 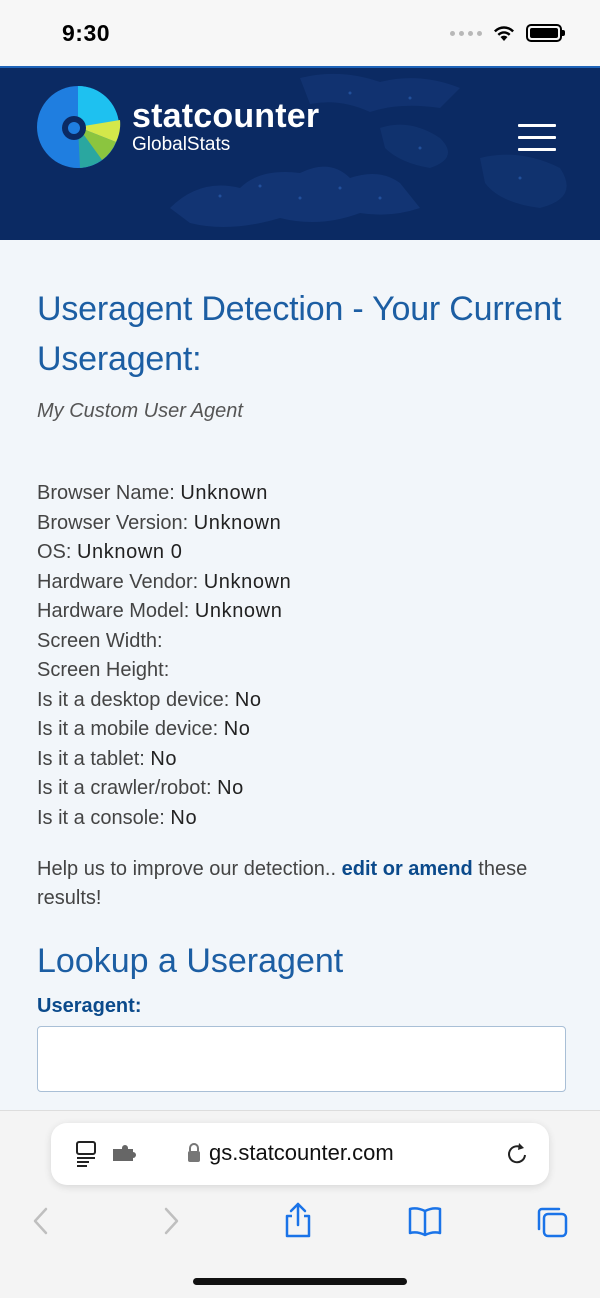 I want to click on current-useragent: My Custom User Agent, so click(x=140, y=411).